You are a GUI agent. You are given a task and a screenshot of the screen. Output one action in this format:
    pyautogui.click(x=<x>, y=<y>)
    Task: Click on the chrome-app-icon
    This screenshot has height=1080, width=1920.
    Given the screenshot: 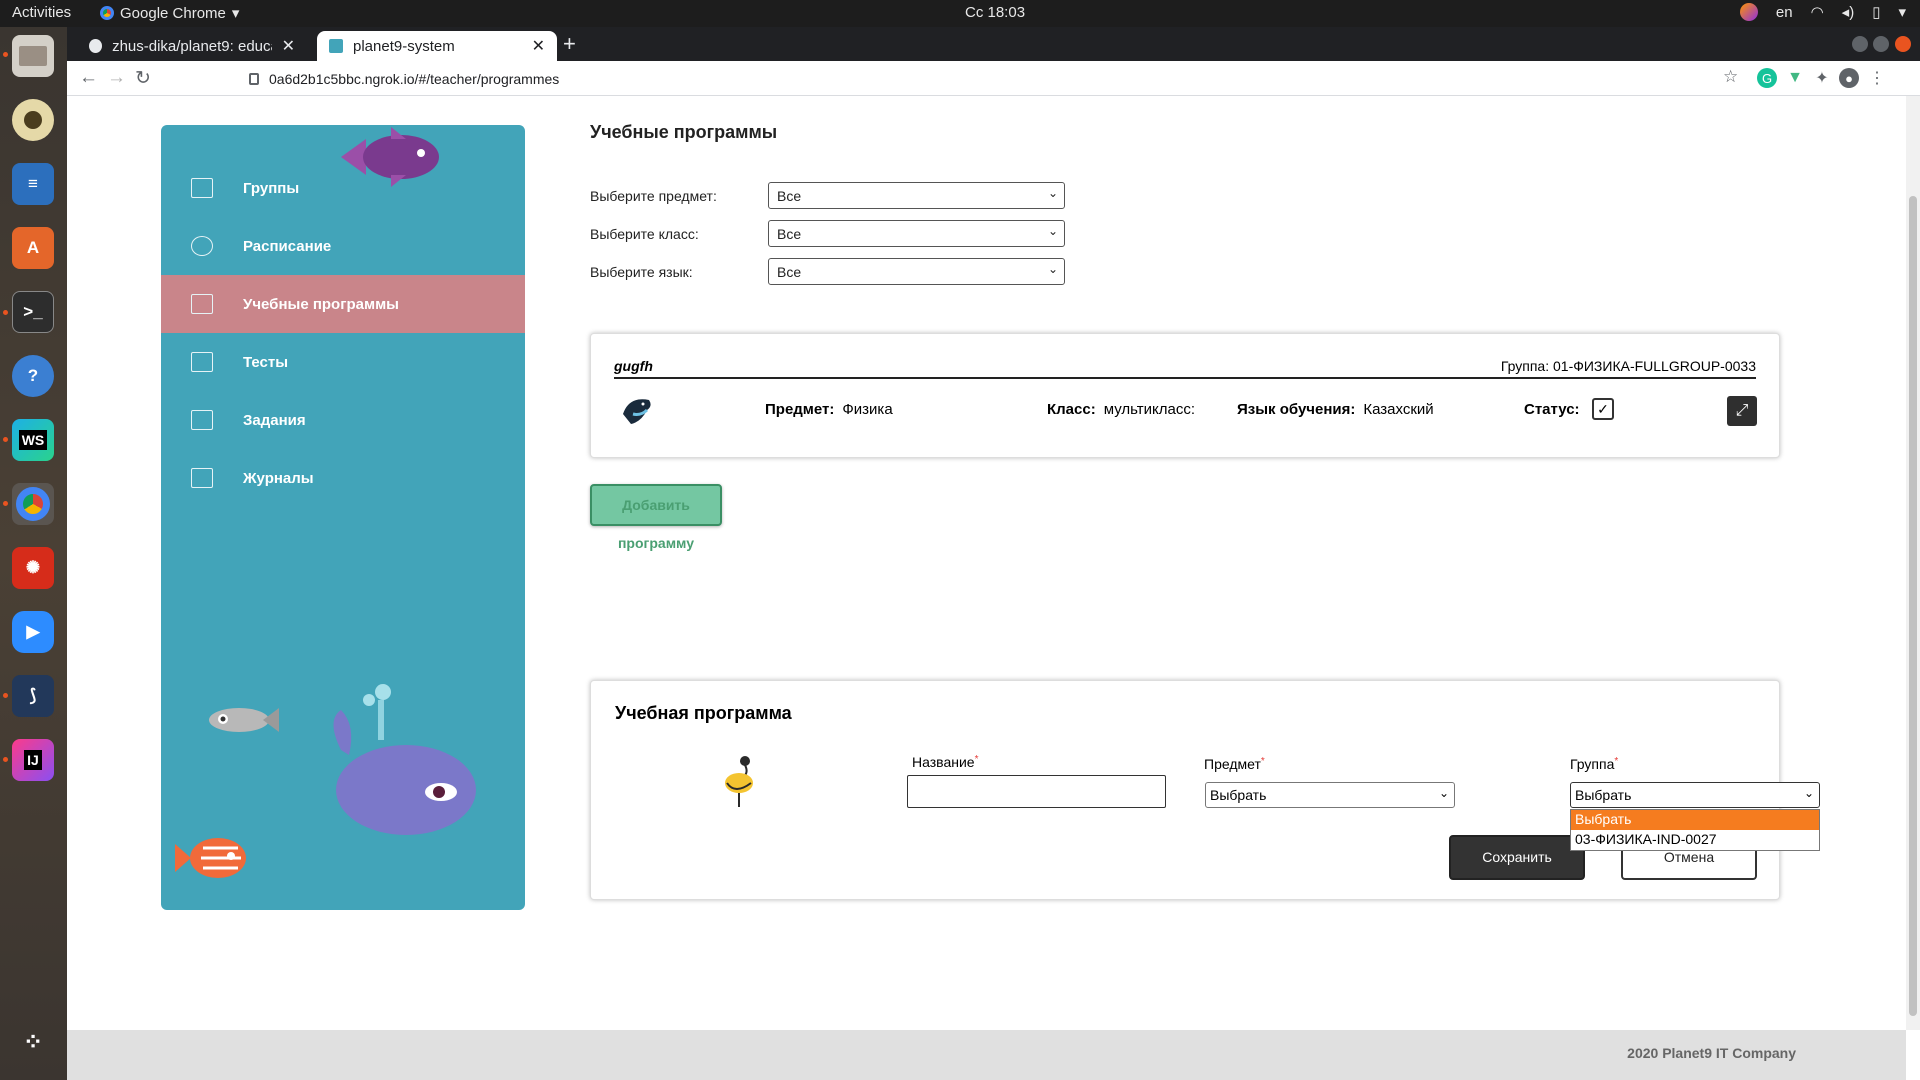 What is the action you would take?
    pyautogui.click(x=33, y=504)
    